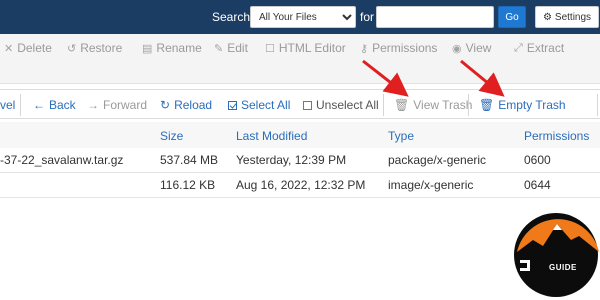 The image size is (600, 300). I want to click on checkbox-empty-icon, so click(307, 105).